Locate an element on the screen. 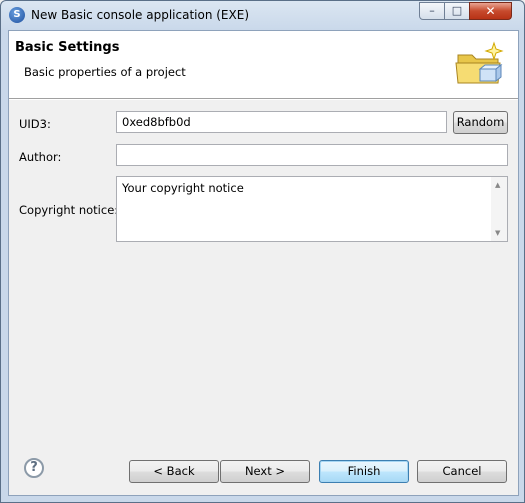  author-input is located at coordinates (312, 155).